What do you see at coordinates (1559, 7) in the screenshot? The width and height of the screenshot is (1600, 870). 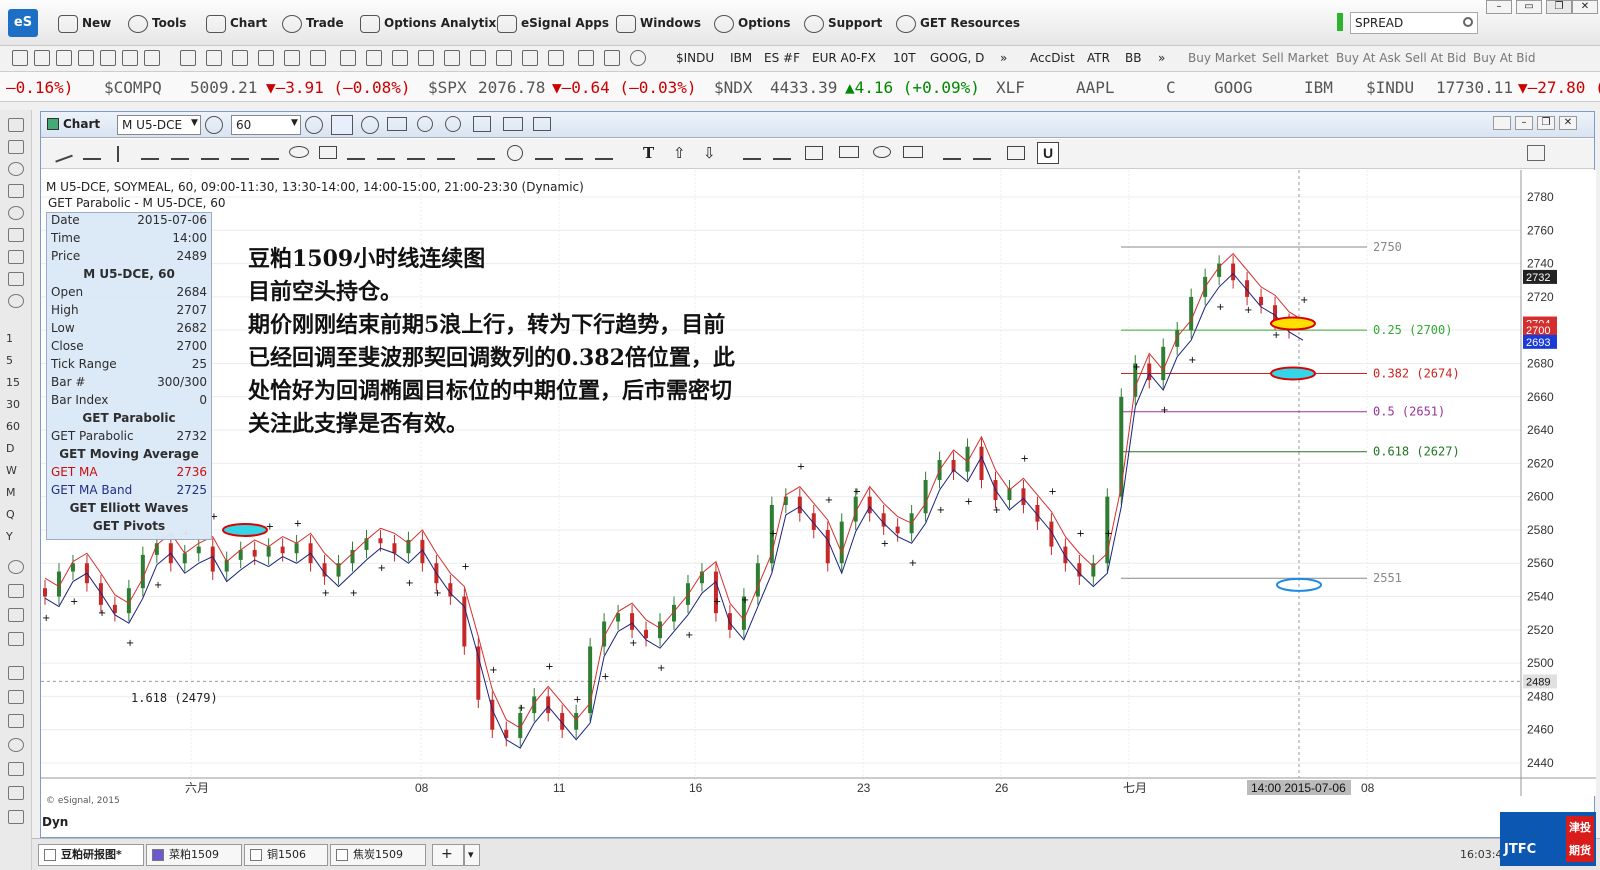 I see `app-restore-button: ❐` at bounding box center [1559, 7].